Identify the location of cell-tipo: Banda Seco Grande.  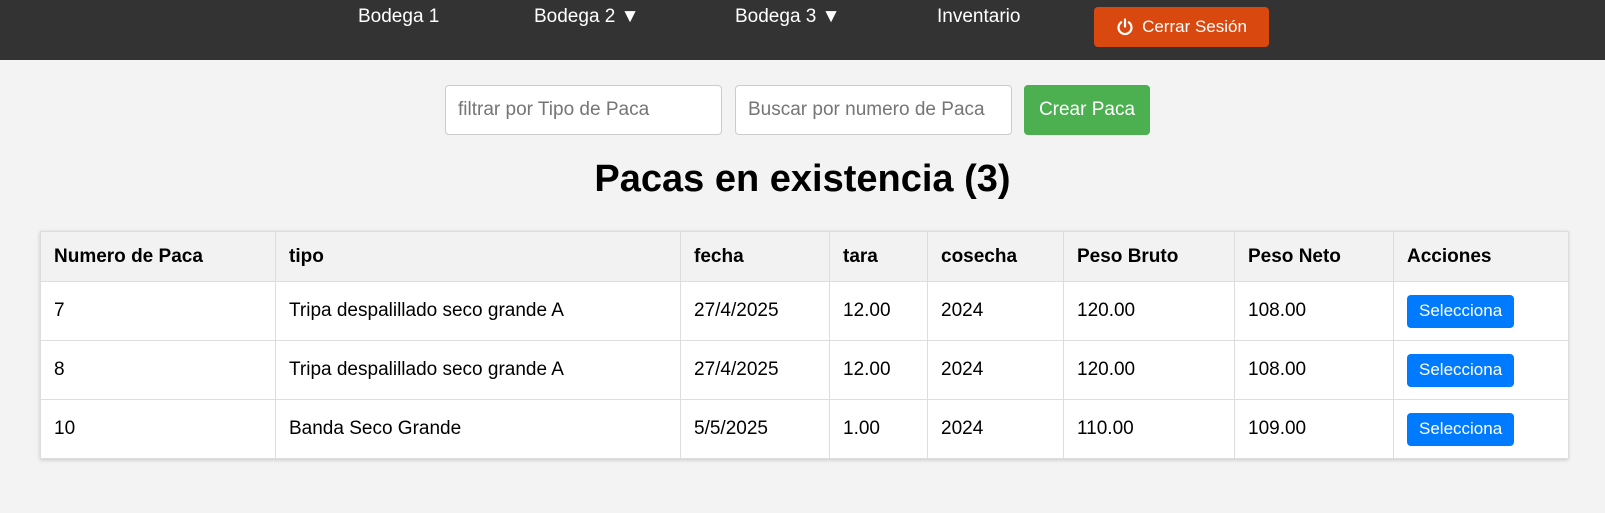
(478, 429).